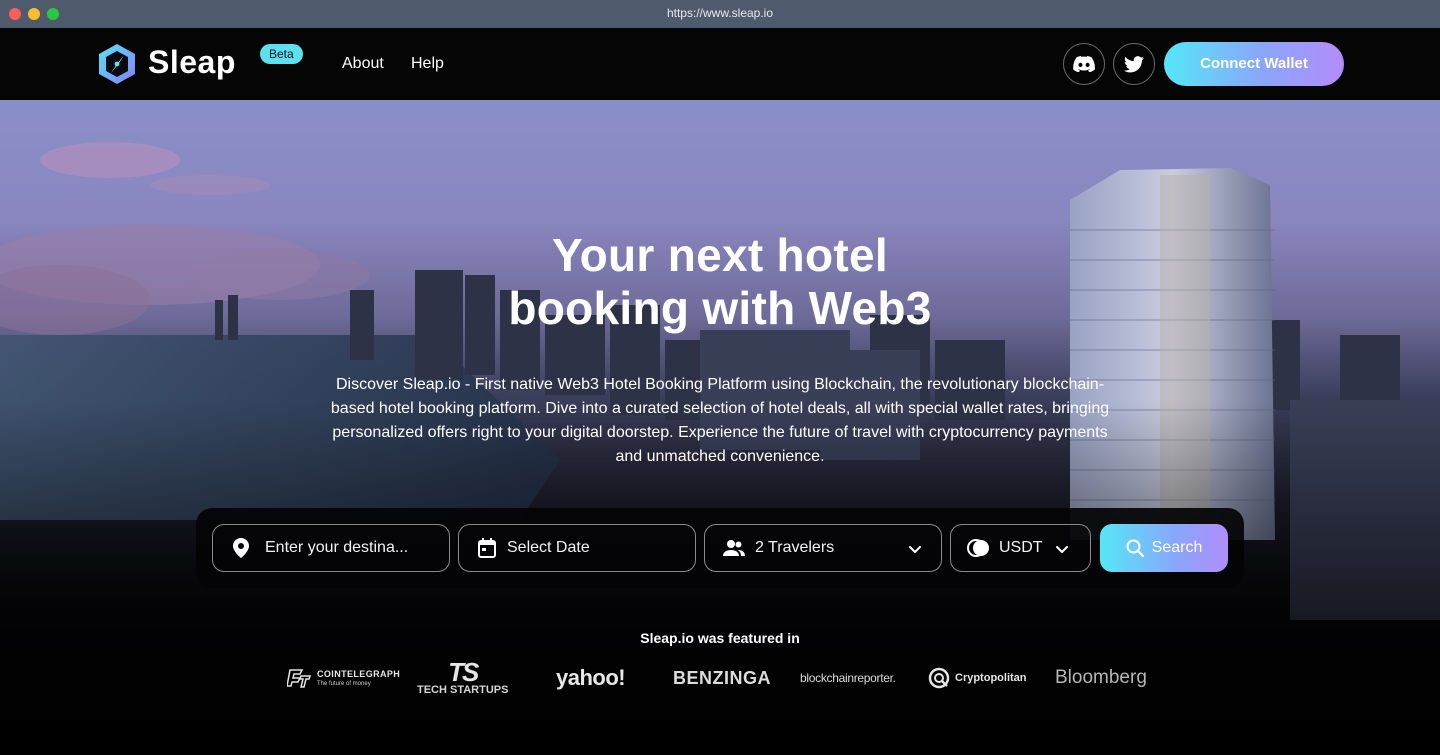 The width and height of the screenshot is (1440, 755). Describe the element at coordinates (848, 678) in the screenshot. I see `blockchainreporter-logo: blockchainreporter.` at that location.